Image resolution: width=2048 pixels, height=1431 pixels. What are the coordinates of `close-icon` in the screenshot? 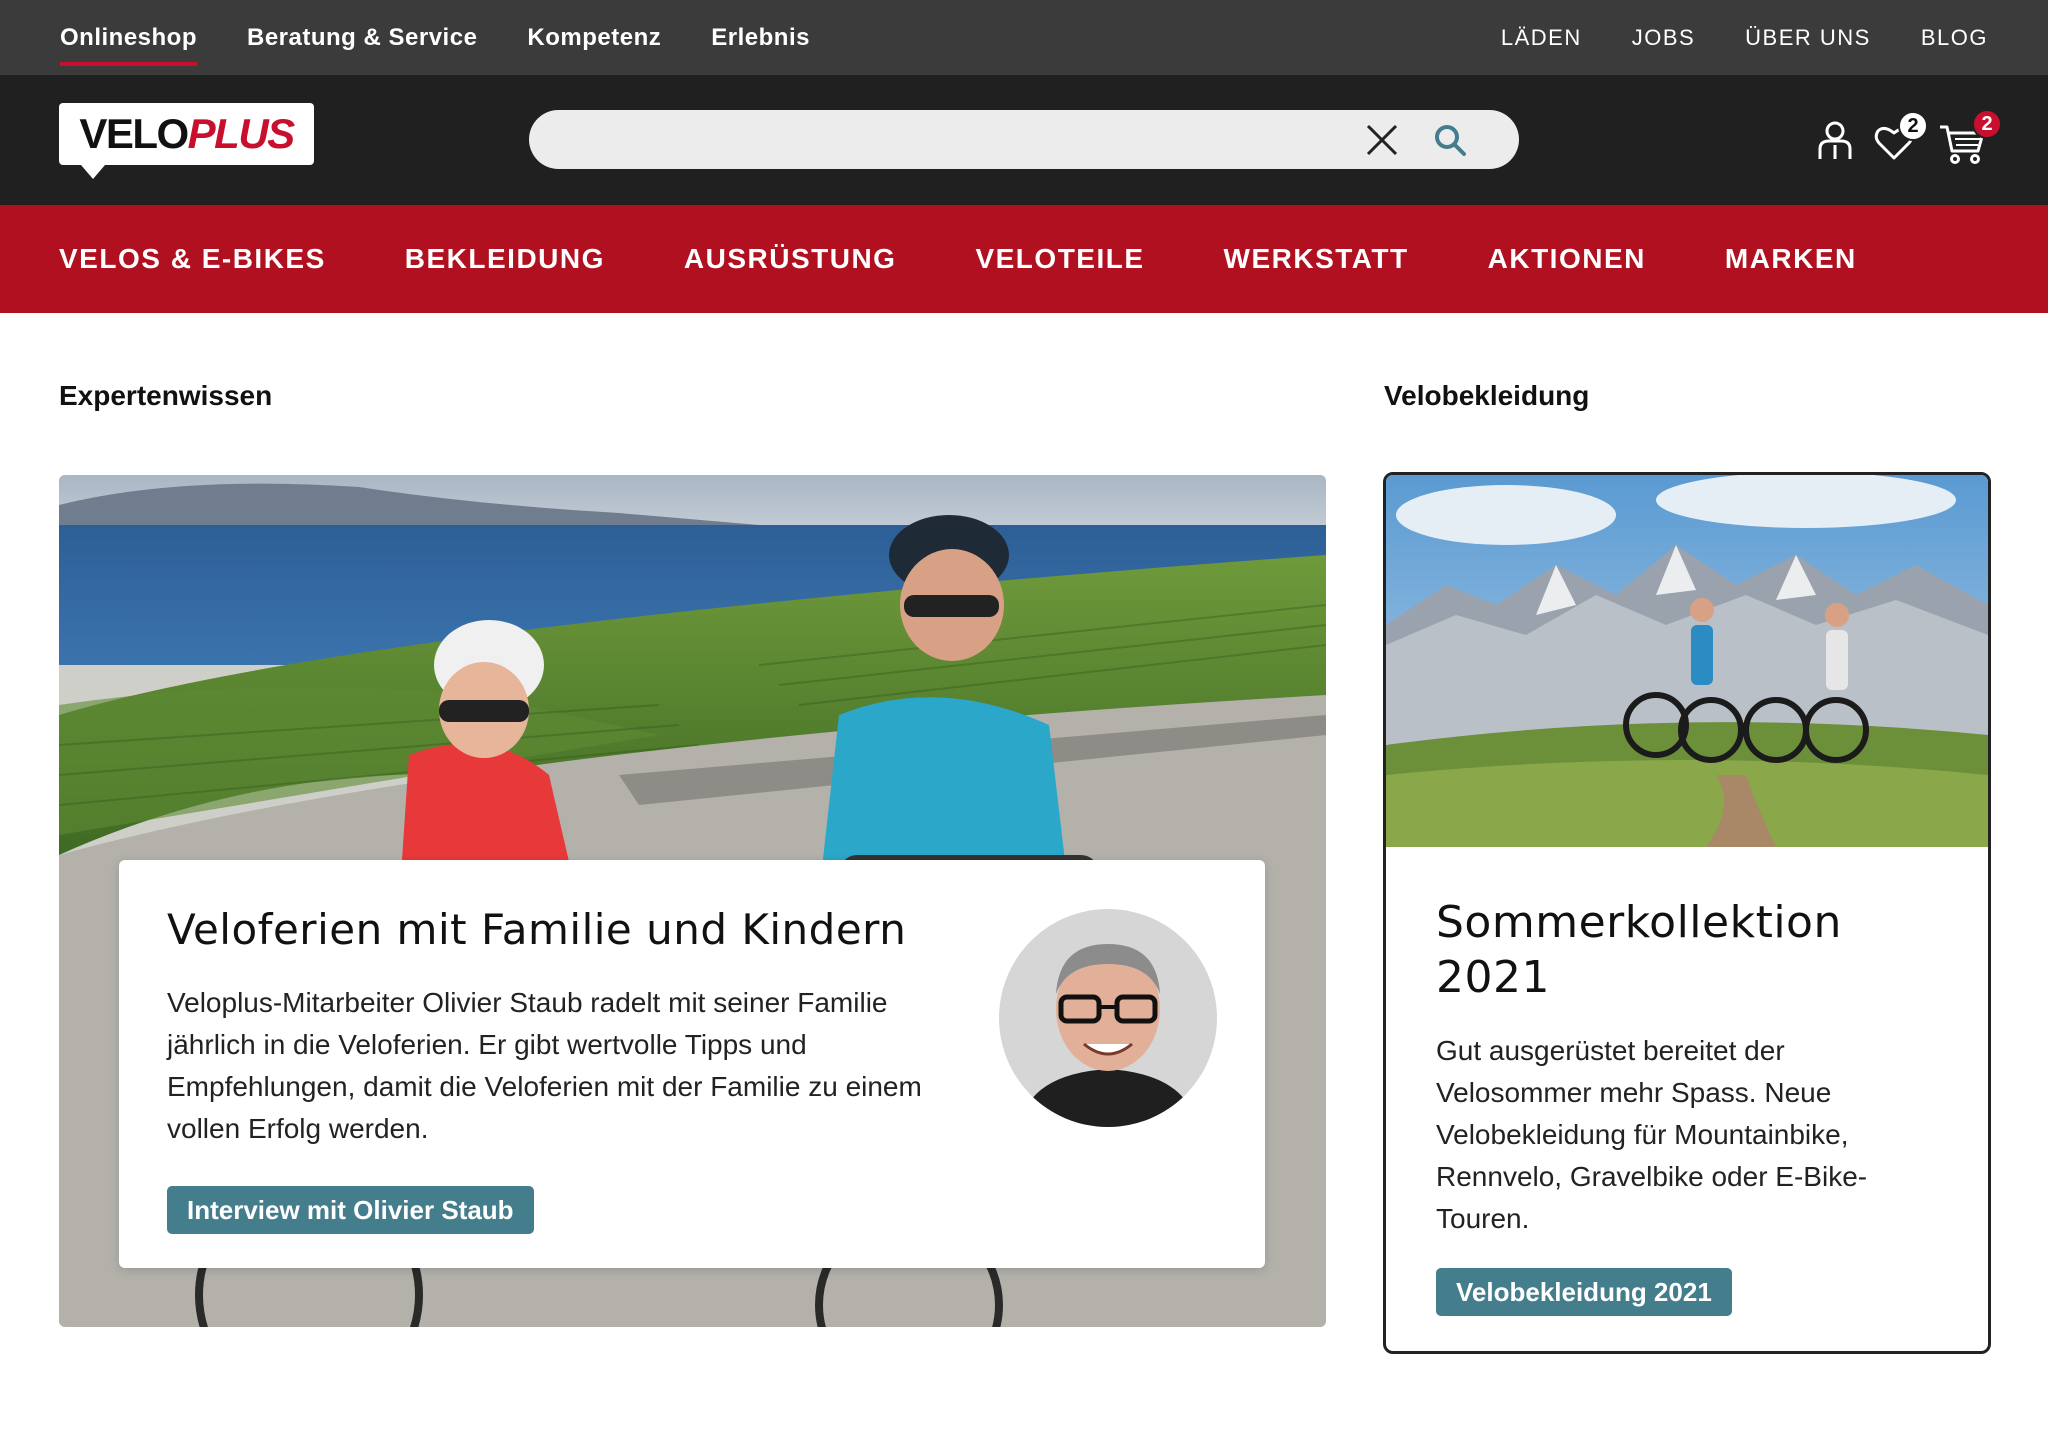 It's located at (1382, 140).